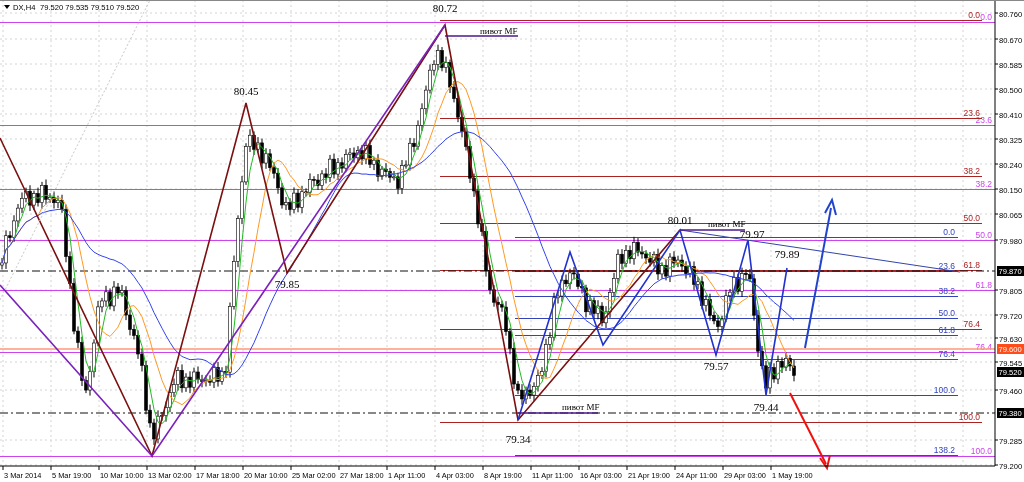 The height and width of the screenshot is (482, 1024). Describe the element at coordinates (287, 284) in the screenshot. I see `price-label: 79.85` at that location.